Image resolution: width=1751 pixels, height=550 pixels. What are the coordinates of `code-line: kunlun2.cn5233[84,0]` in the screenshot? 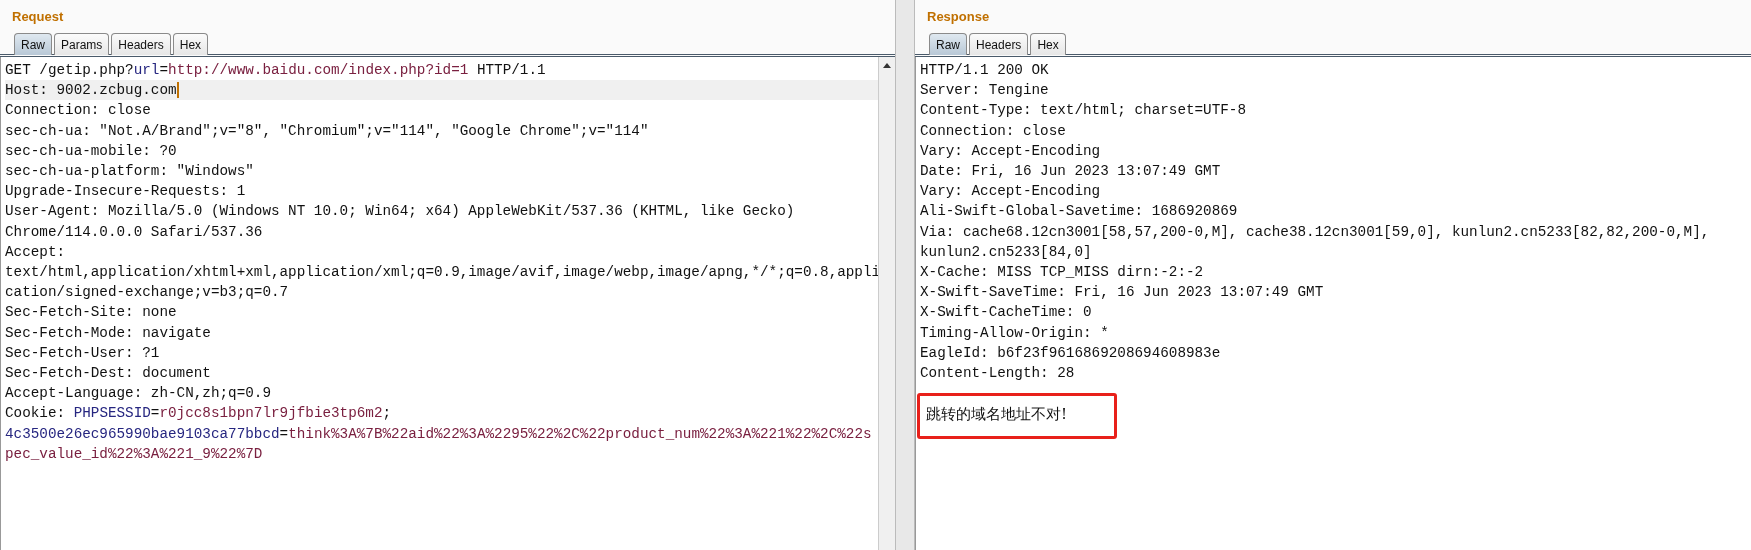 It's located at (1006, 252).